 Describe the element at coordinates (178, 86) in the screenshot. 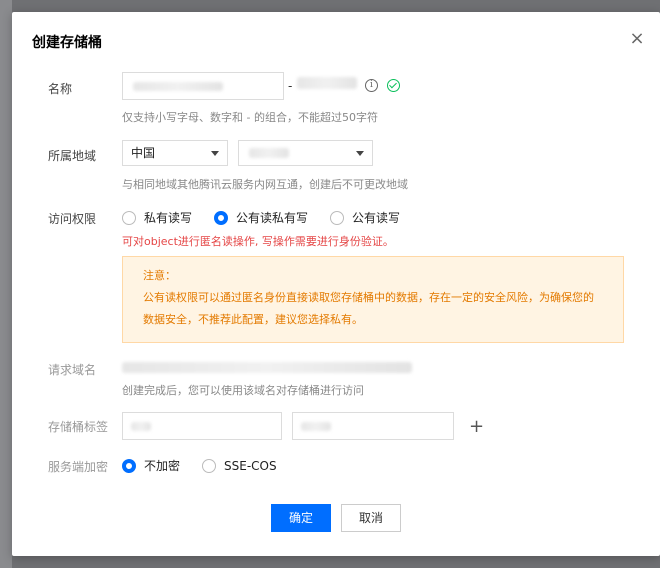

I see `bucket-name-value-redacted` at that location.